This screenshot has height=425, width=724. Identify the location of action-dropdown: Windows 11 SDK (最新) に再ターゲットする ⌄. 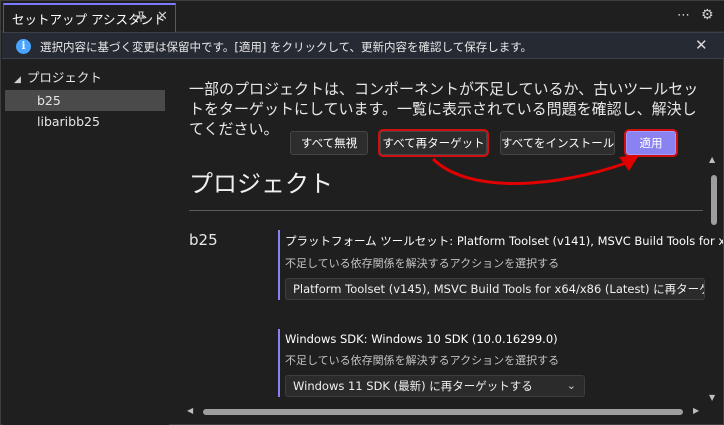
(435, 386).